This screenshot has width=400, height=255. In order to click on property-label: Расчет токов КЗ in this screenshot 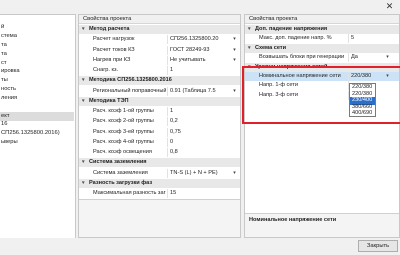, I will do `click(114, 49)`.